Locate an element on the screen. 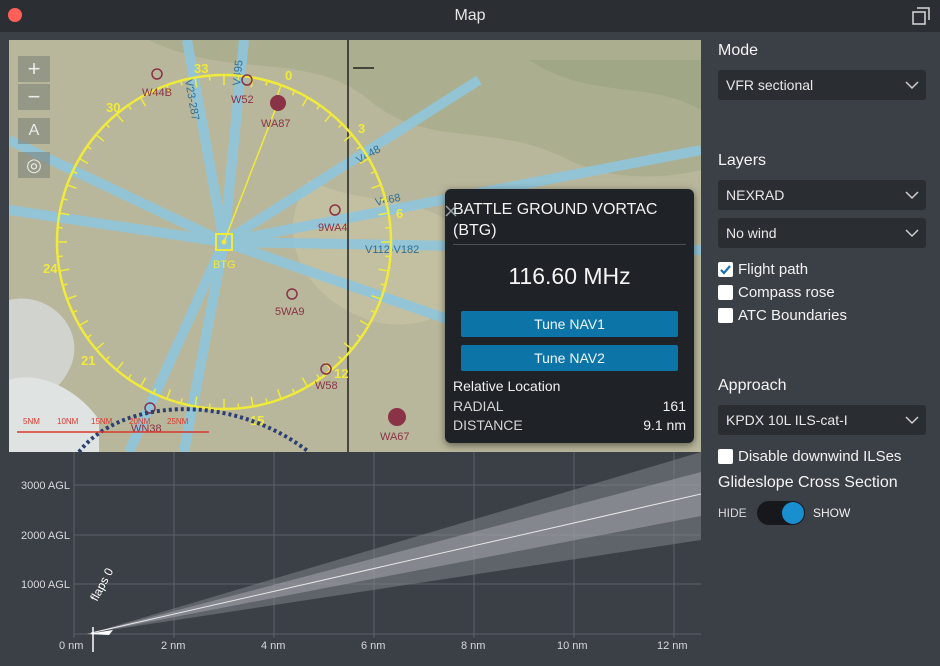  compass-label: 3 is located at coordinates (361, 128).